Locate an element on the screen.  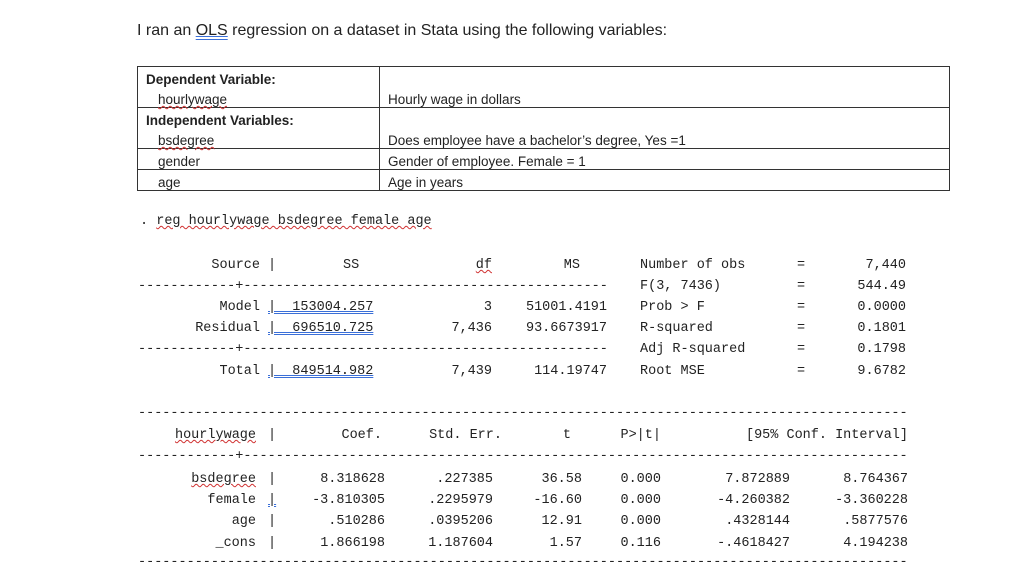
dep-desc: Hourly wage in dollars is located at coordinates (664, 97).